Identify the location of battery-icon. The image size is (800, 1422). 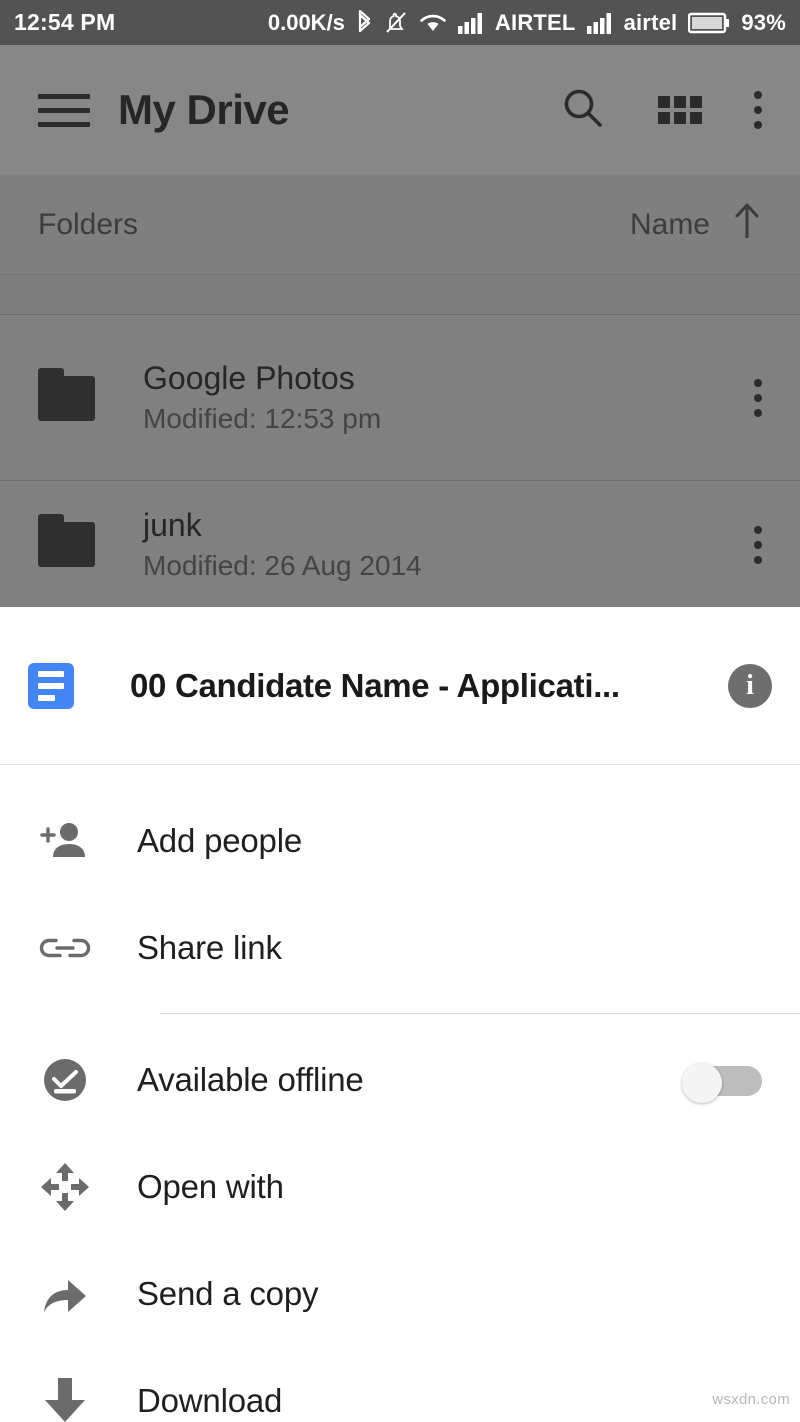
(709, 23).